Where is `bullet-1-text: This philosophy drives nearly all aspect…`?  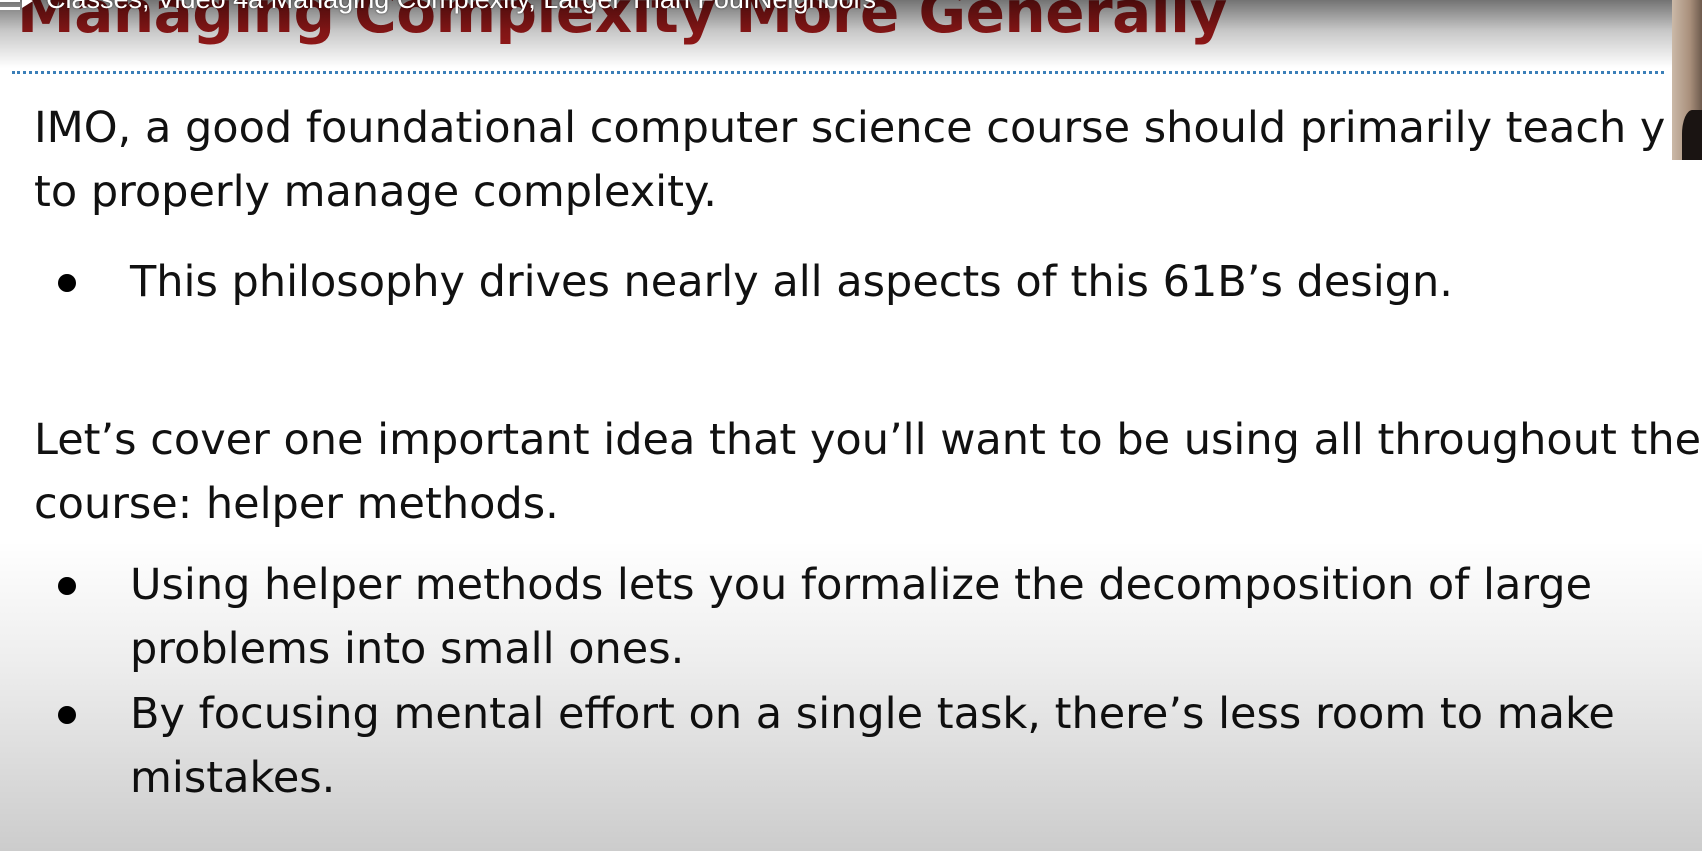 bullet-1-text: This philosophy drives nearly all aspect… is located at coordinates (791, 282).